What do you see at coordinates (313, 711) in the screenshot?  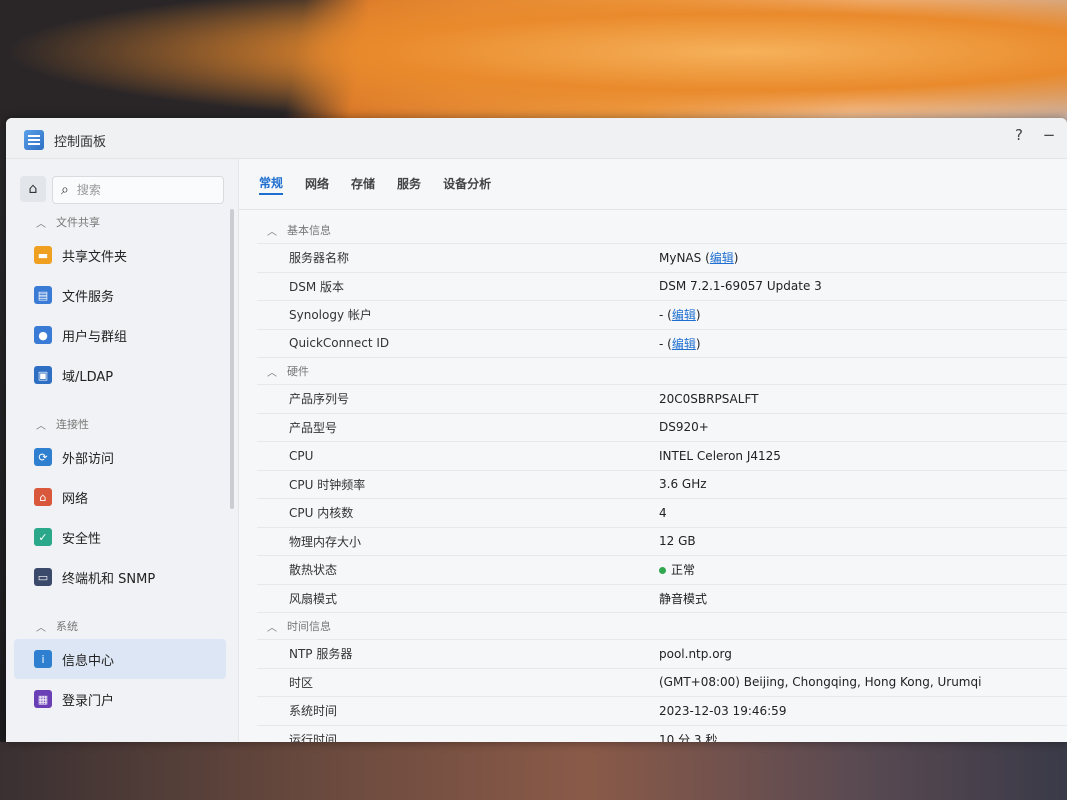 I see `info-label: 系统时间` at bounding box center [313, 711].